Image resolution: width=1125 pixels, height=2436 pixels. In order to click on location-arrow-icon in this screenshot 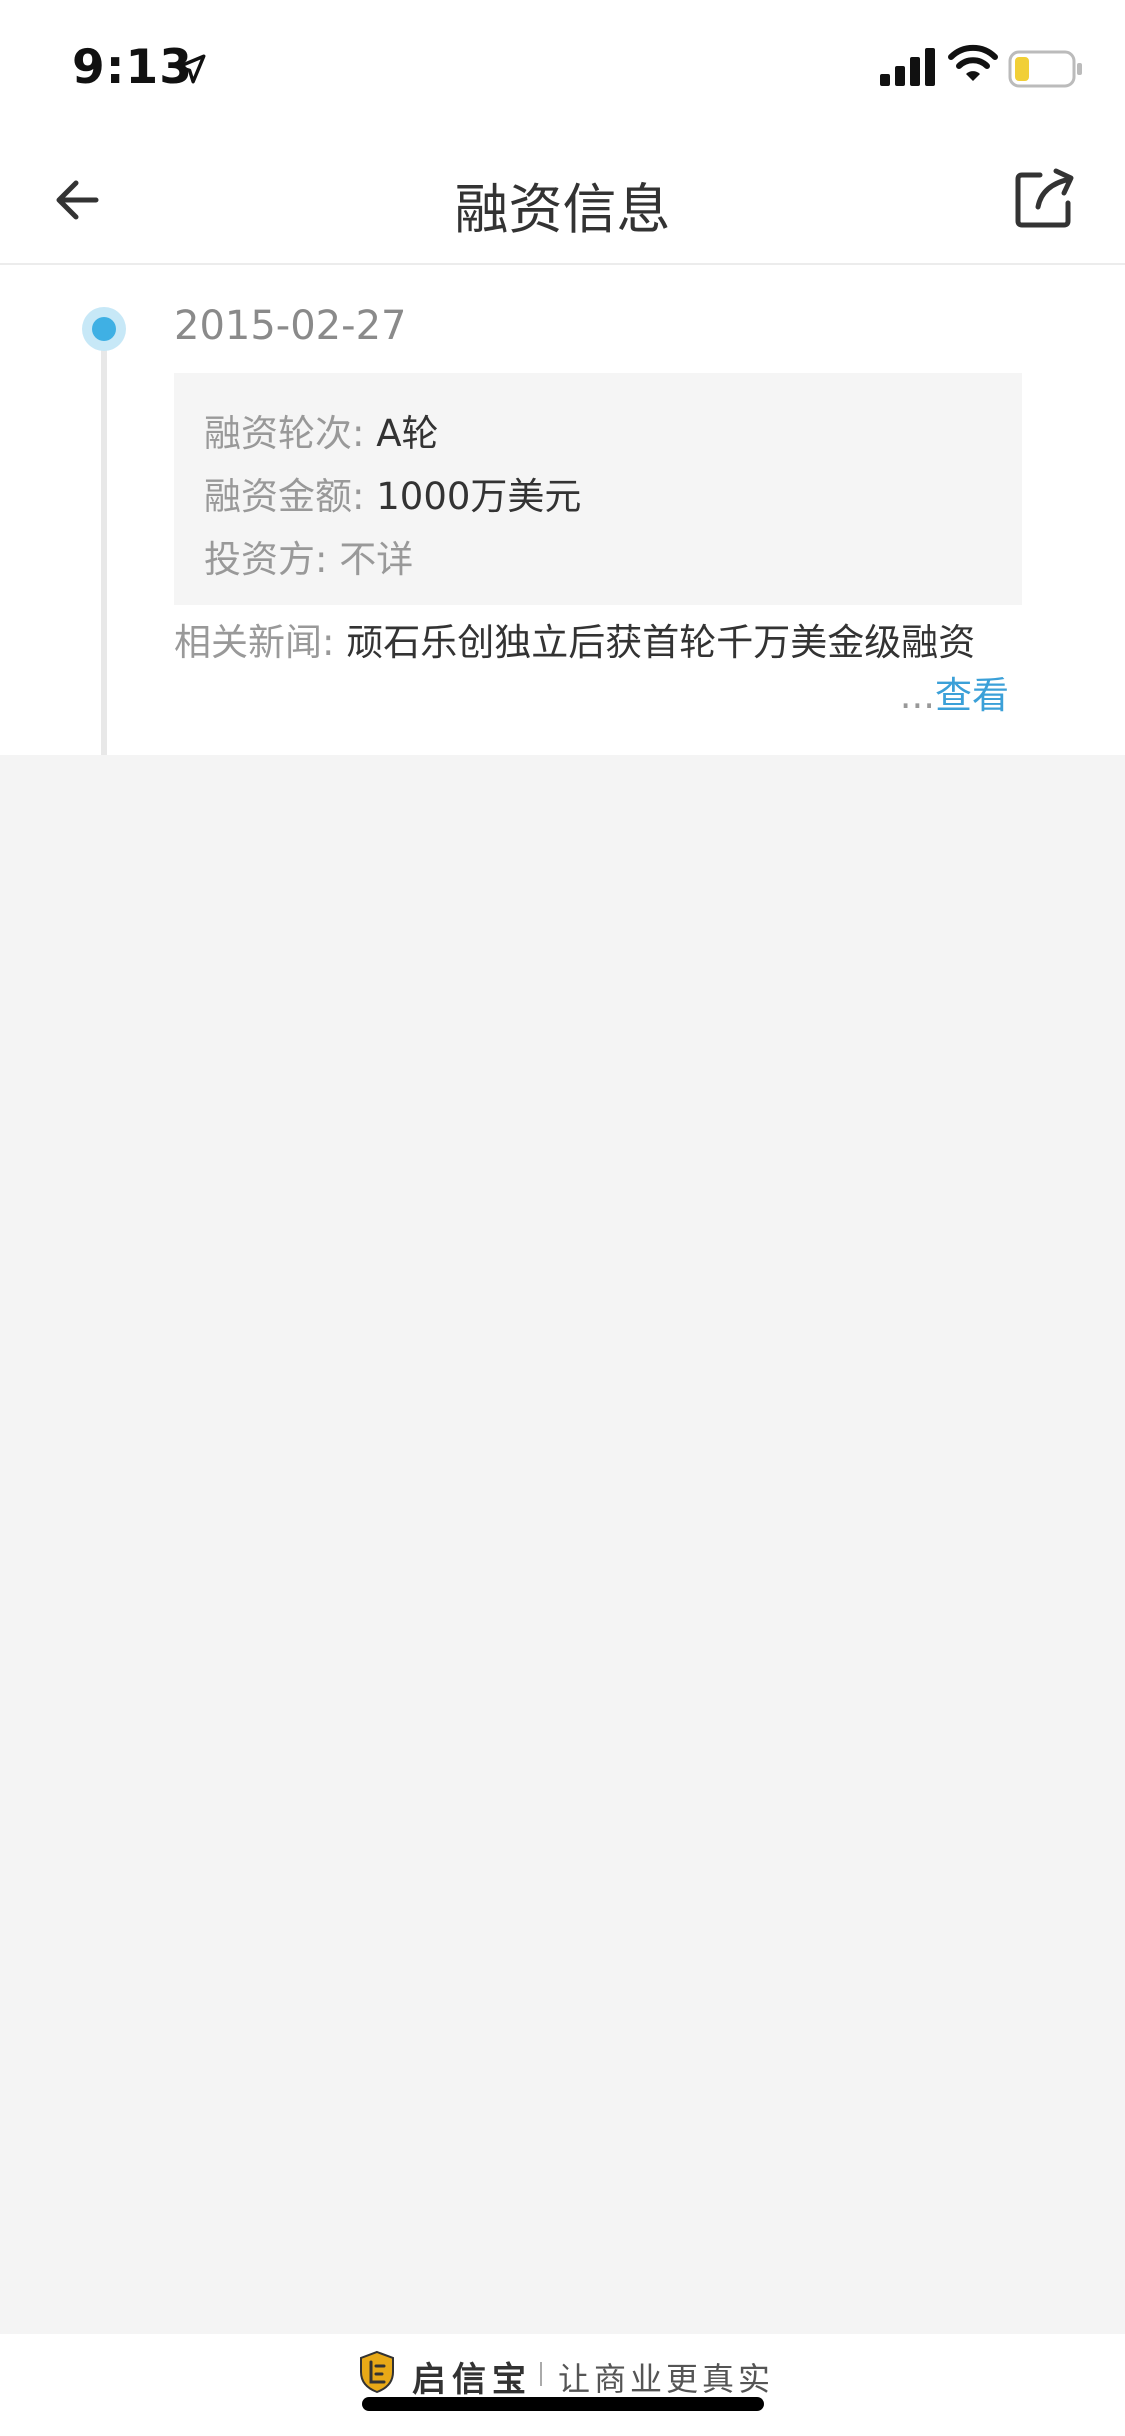, I will do `click(191, 69)`.